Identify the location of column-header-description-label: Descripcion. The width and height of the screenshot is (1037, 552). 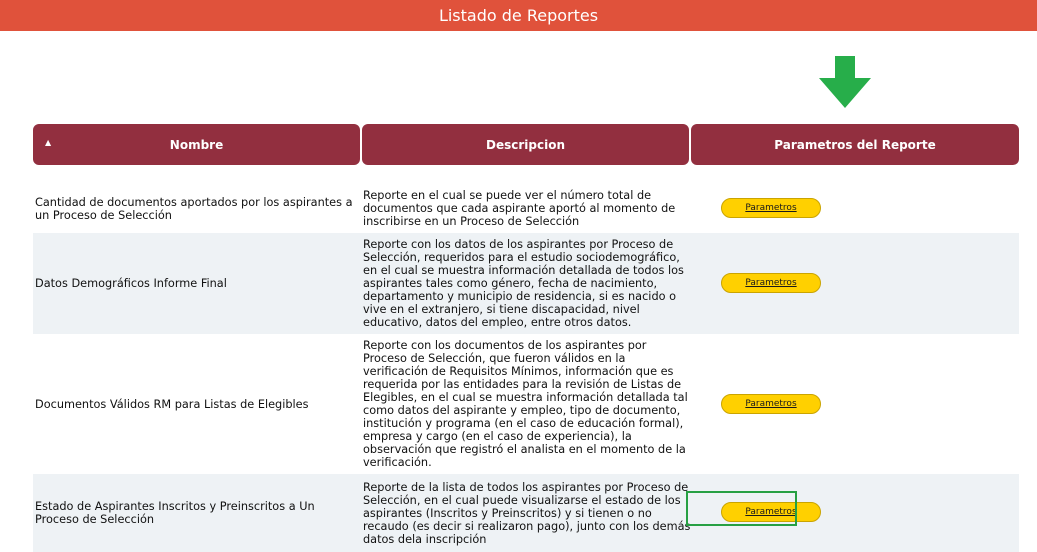
(525, 144).